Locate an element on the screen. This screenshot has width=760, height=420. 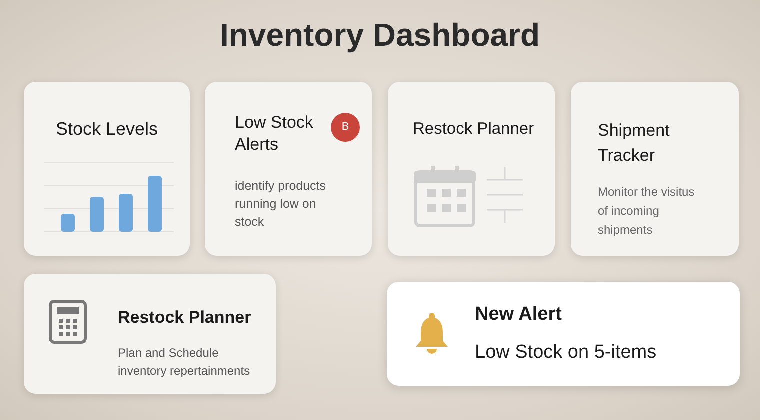
page-title: Inventory Dashboard is located at coordinates (380, 35).